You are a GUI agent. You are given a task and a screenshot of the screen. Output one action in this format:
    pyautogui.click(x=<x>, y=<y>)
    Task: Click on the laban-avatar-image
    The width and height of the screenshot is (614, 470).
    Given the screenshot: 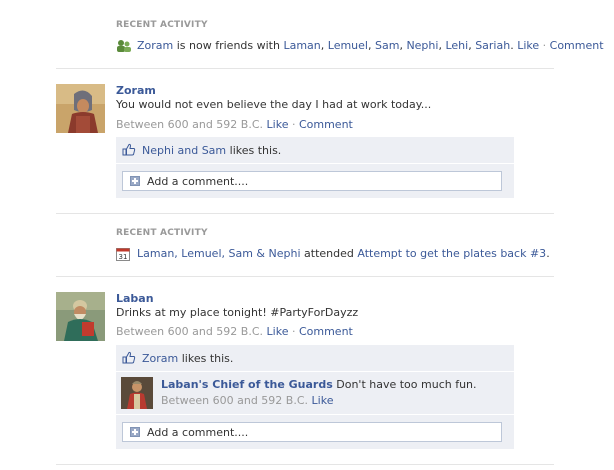 What is the action you would take?
    pyautogui.click(x=80, y=316)
    